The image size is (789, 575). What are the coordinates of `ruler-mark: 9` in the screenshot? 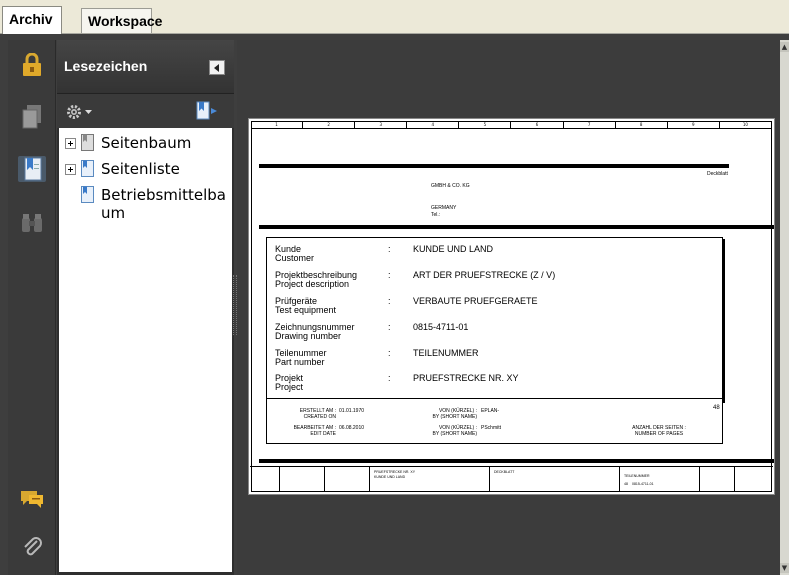 It's located at (694, 124).